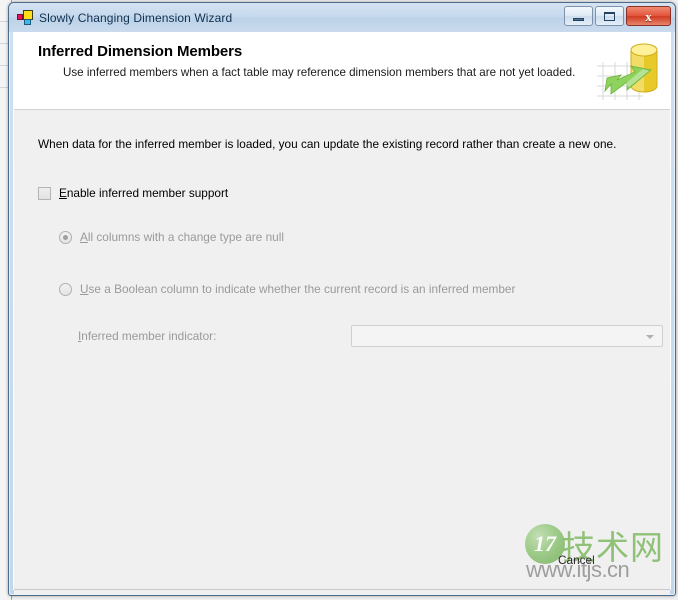  Describe the element at coordinates (140, 51) in the screenshot. I see `page-title: Inferred Dimension Members` at that location.